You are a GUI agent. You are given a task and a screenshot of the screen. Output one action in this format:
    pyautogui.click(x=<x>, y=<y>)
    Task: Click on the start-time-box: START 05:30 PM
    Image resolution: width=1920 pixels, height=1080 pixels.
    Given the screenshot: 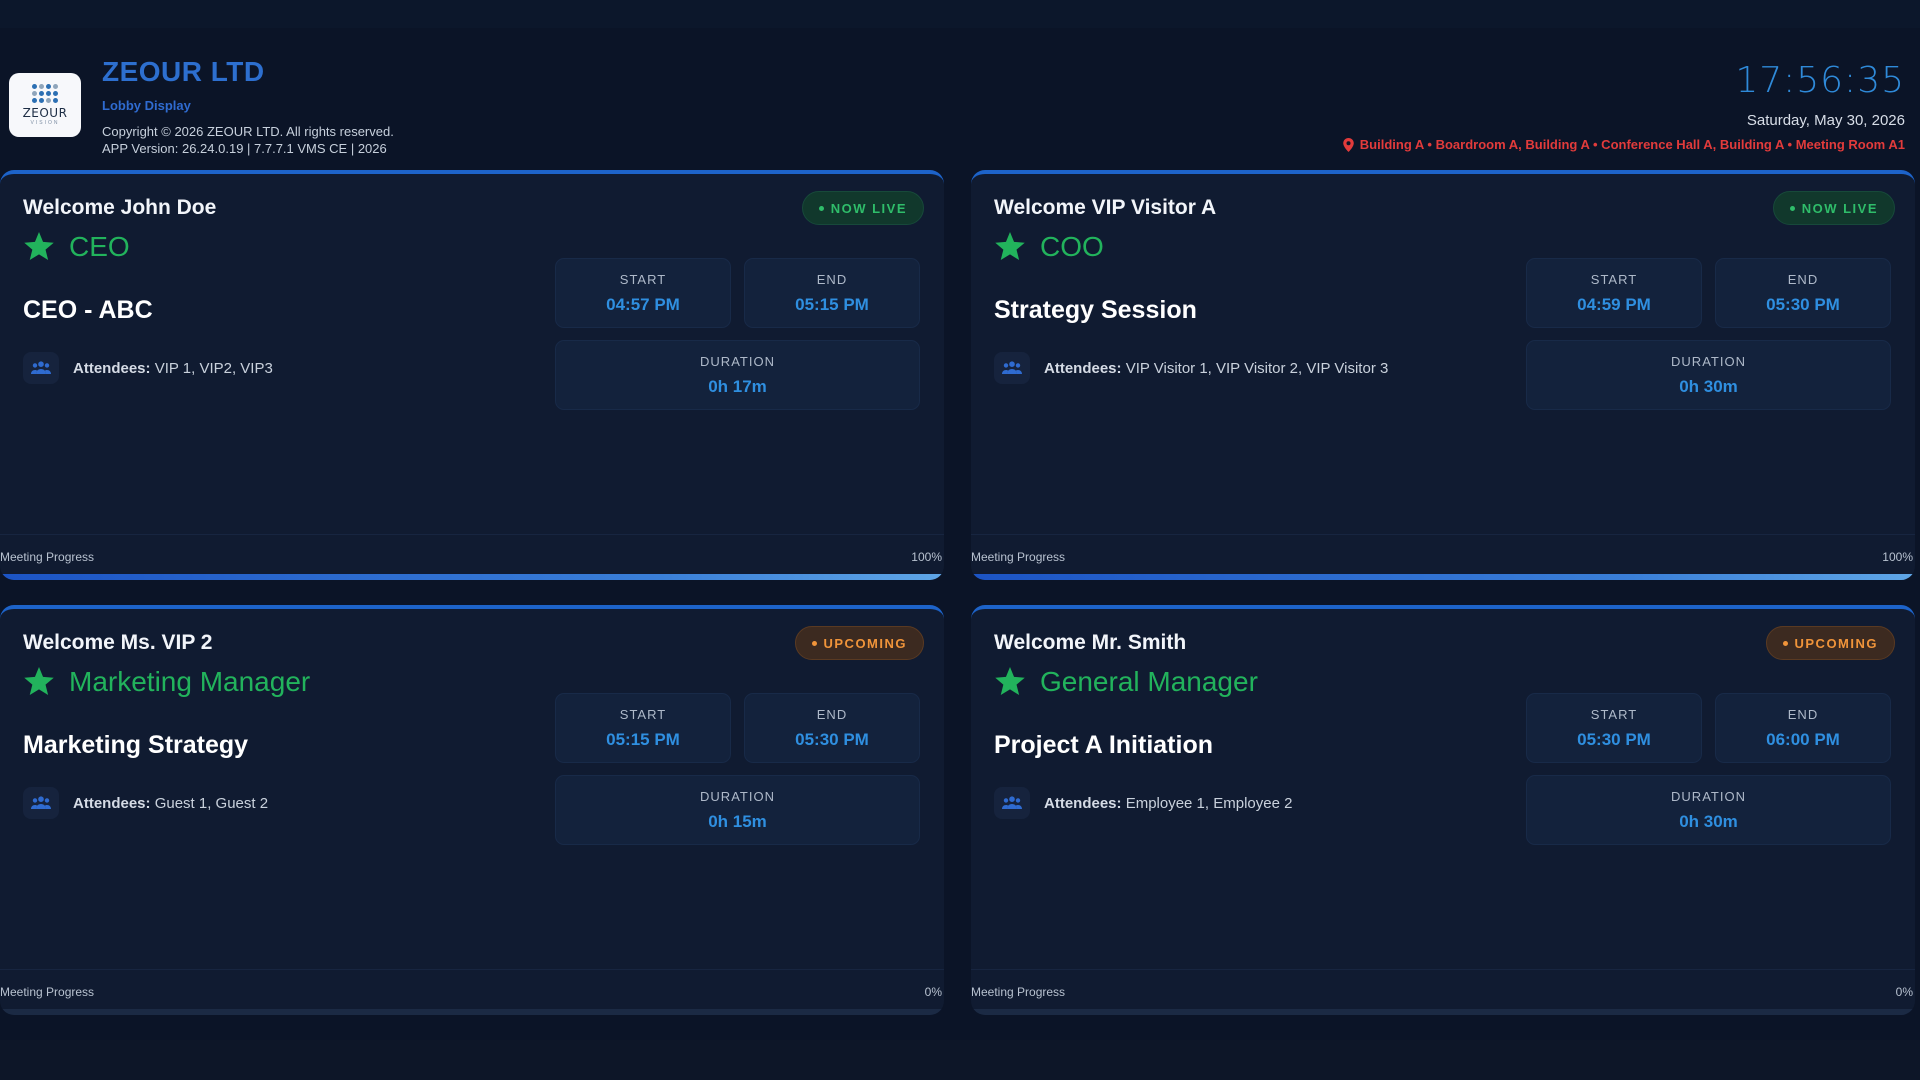 What is the action you would take?
    pyautogui.click(x=1614, y=728)
    